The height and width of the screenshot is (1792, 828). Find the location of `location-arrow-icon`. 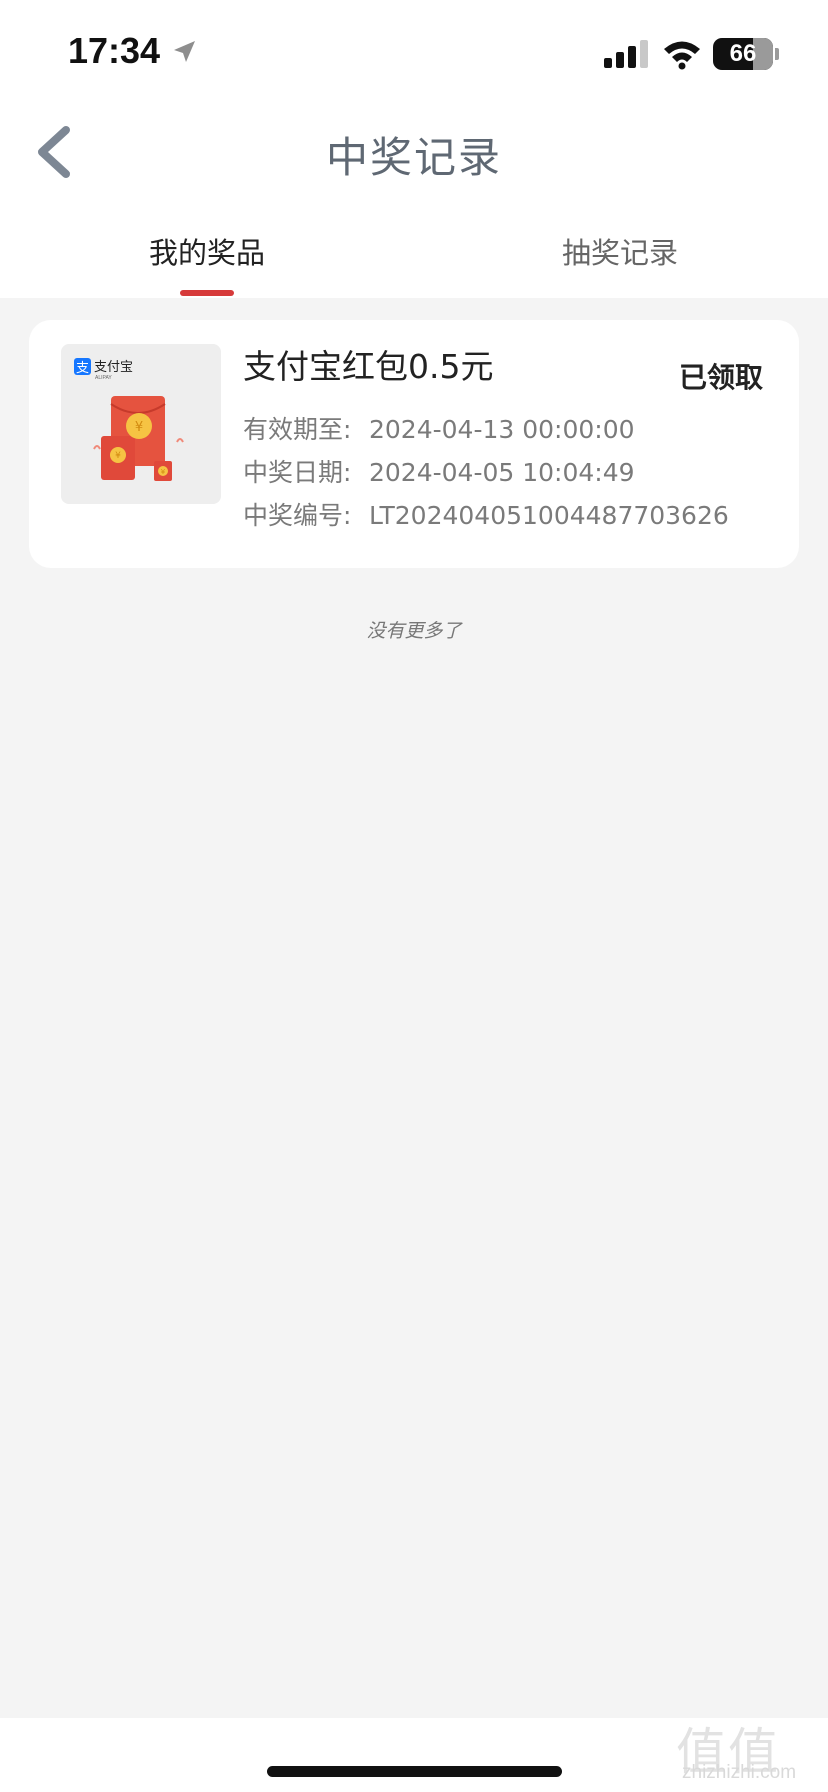

location-arrow-icon is located at coordinates (184, 51).